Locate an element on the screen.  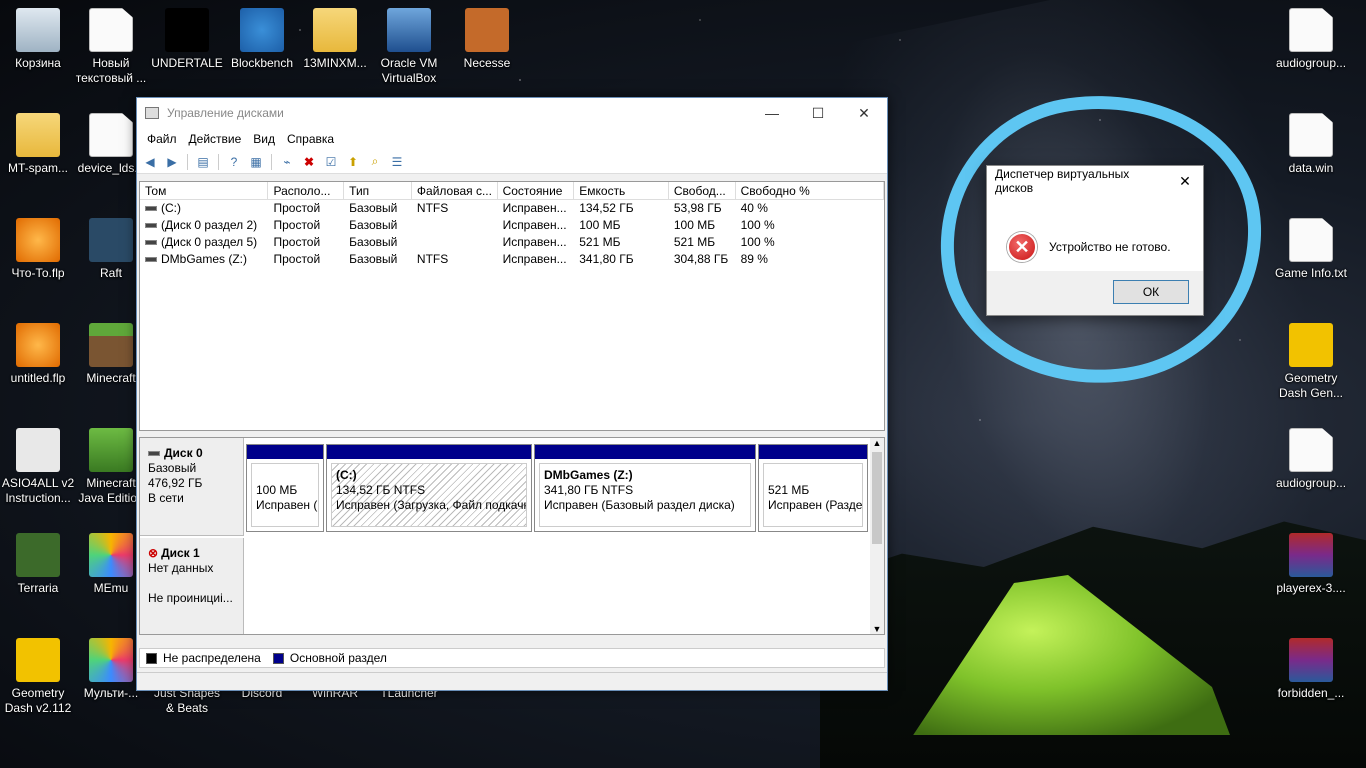
partition-state: Исправен (l is located at coordinates (287, 505).